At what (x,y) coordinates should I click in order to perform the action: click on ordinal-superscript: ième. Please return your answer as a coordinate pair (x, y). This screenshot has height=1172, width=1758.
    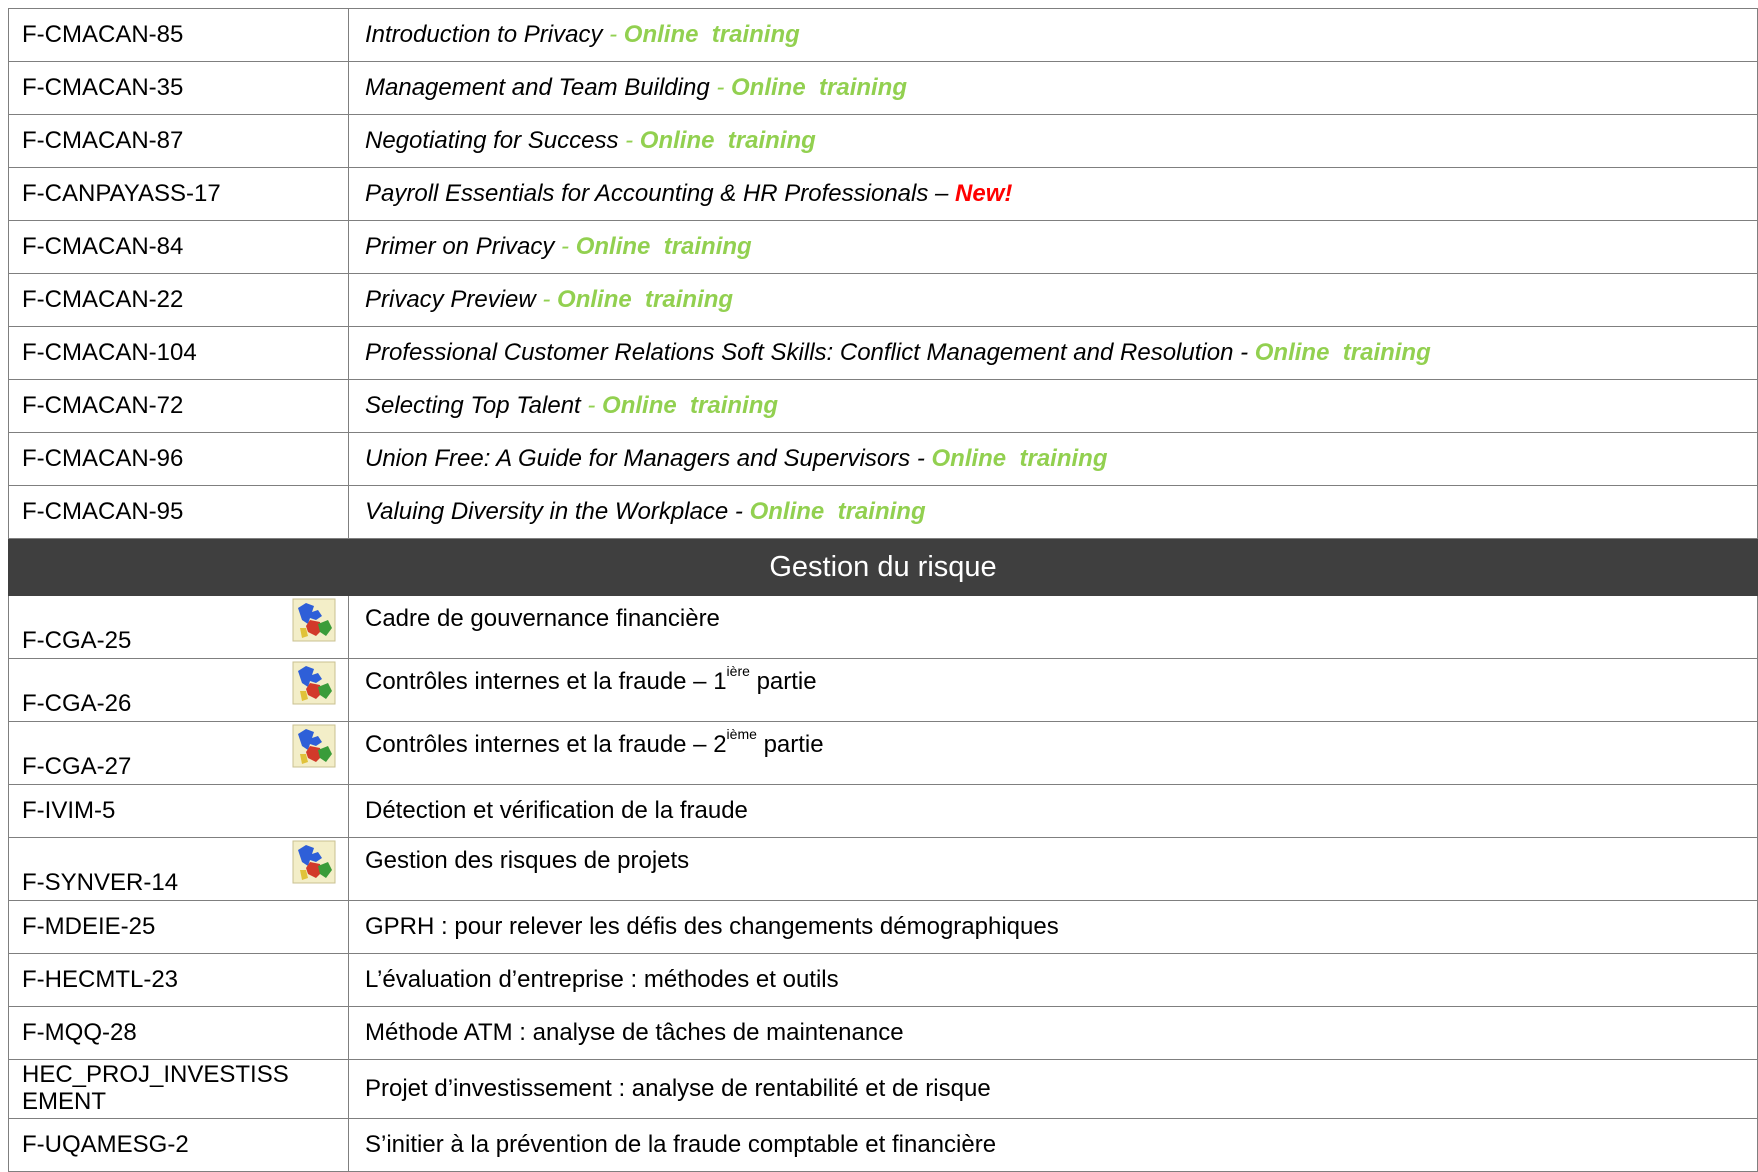
    Looking at the image, I should click on (741, 734).